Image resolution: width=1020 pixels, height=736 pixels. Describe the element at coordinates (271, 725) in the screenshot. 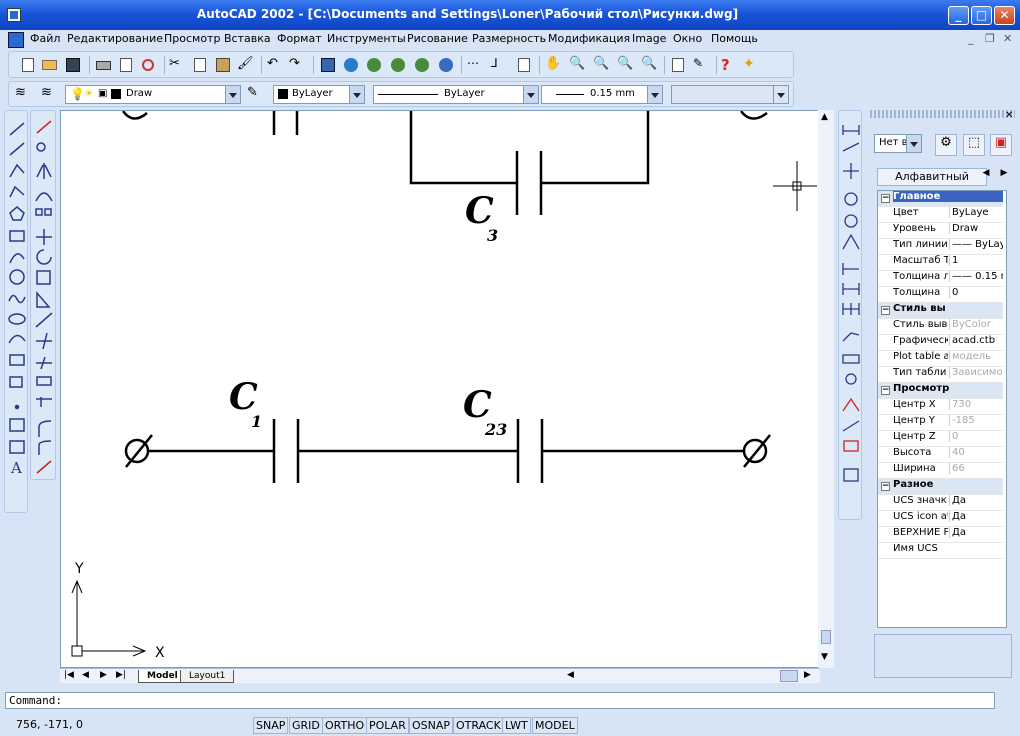

I see `snap-button: SNAP` at that location.